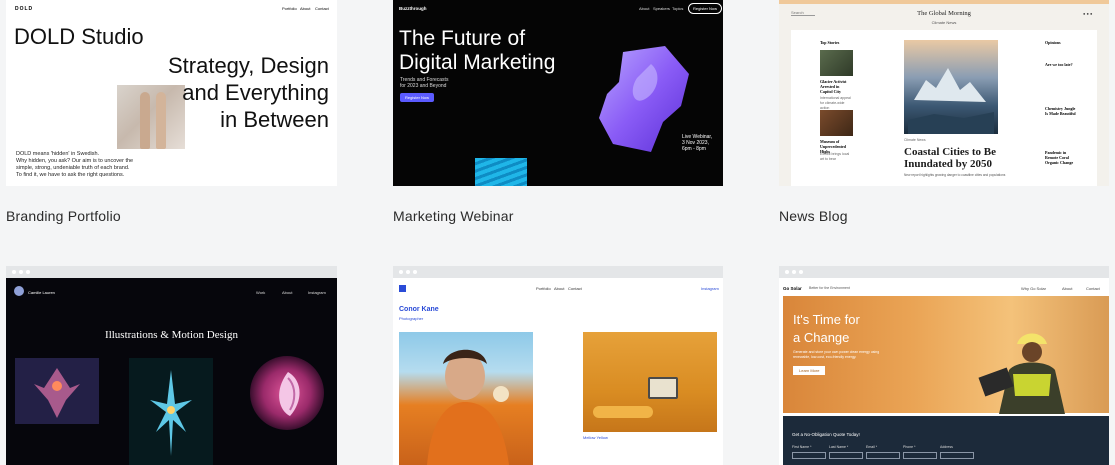  I want to click on illus-nav-instagram: Instagram, so click(317, 292).